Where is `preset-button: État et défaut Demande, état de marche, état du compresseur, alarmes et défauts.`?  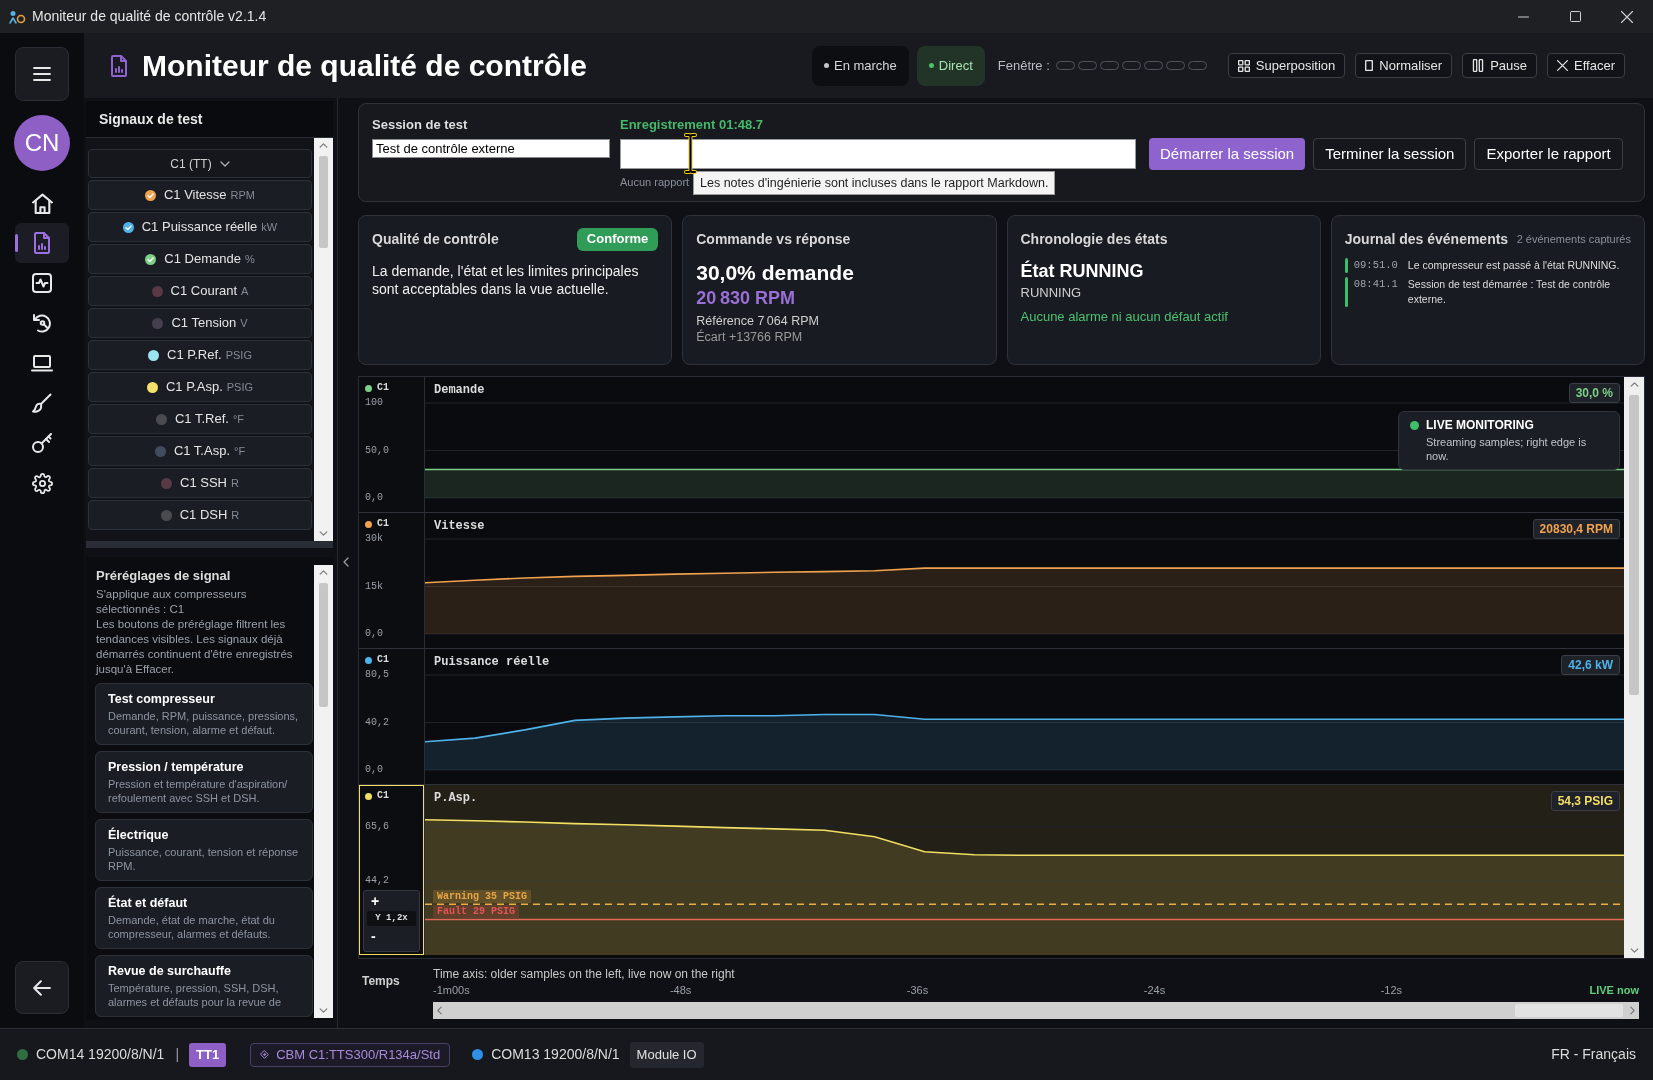
preset-button: État et défaut Demande, état de marche, état du compresseur, alarmes et défauts. is located at coordinates (204, 918).